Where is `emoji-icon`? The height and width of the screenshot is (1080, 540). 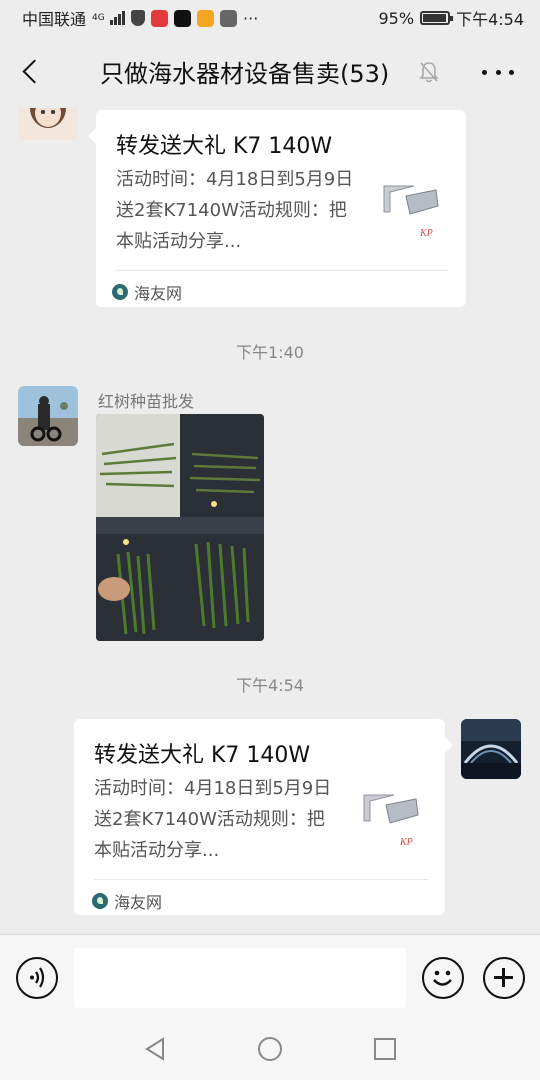
emoji-icon is located at coordinates (443, 978).